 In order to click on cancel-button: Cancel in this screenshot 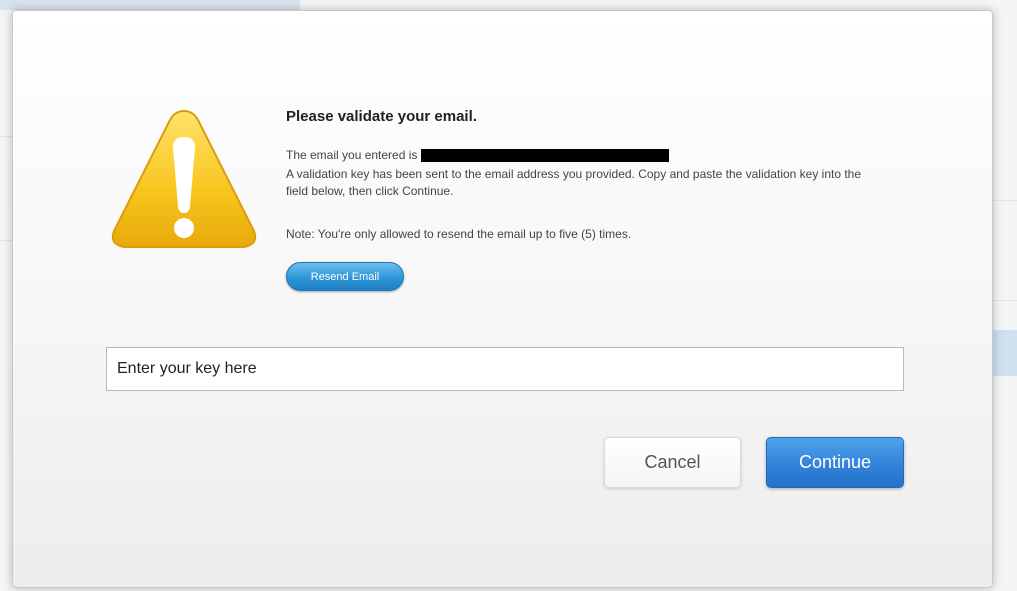, I will do `click(672, 462)`.